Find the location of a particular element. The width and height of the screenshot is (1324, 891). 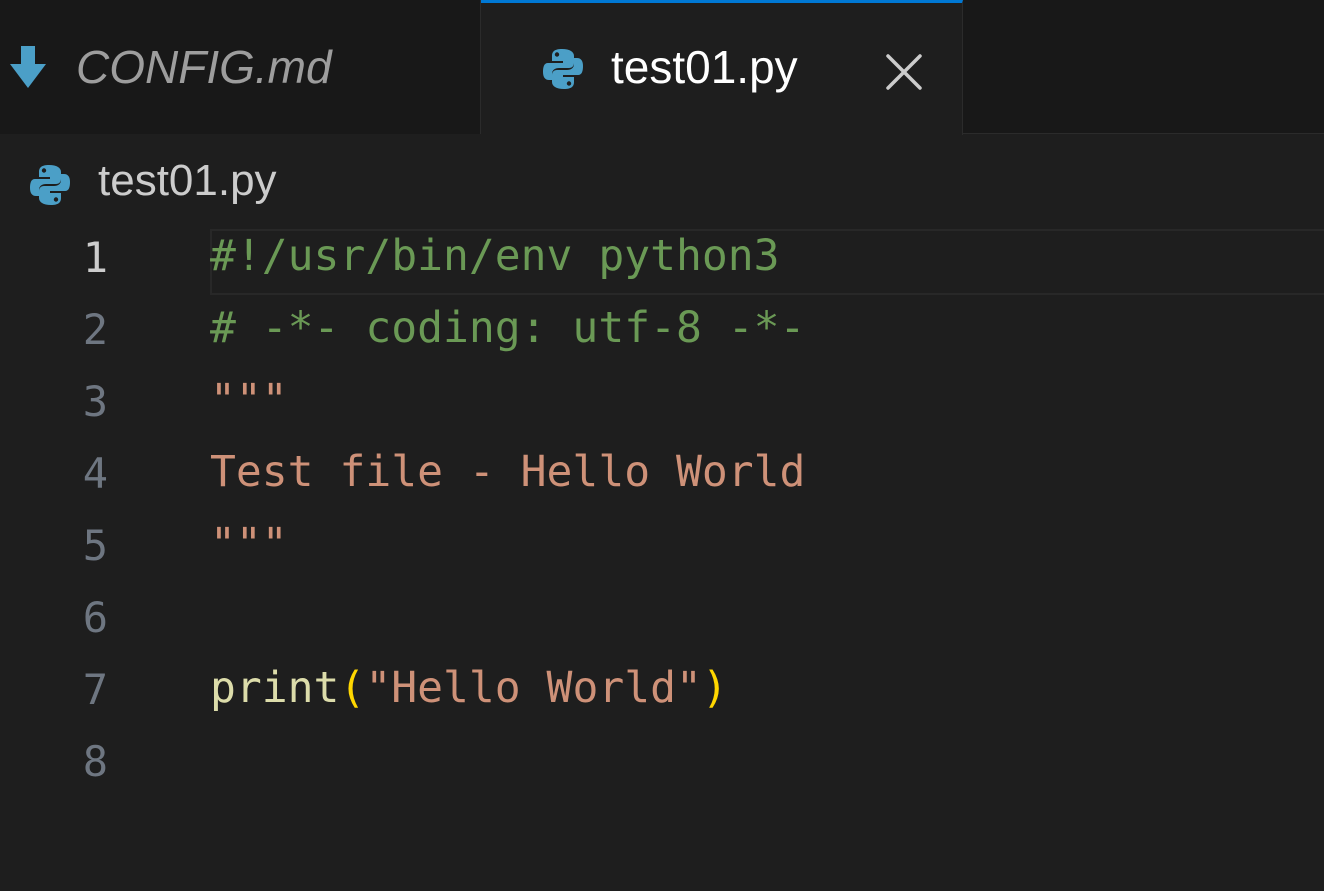

code-text: # -*- coding: utf-8 -*- is located at coordinates (507, 328).